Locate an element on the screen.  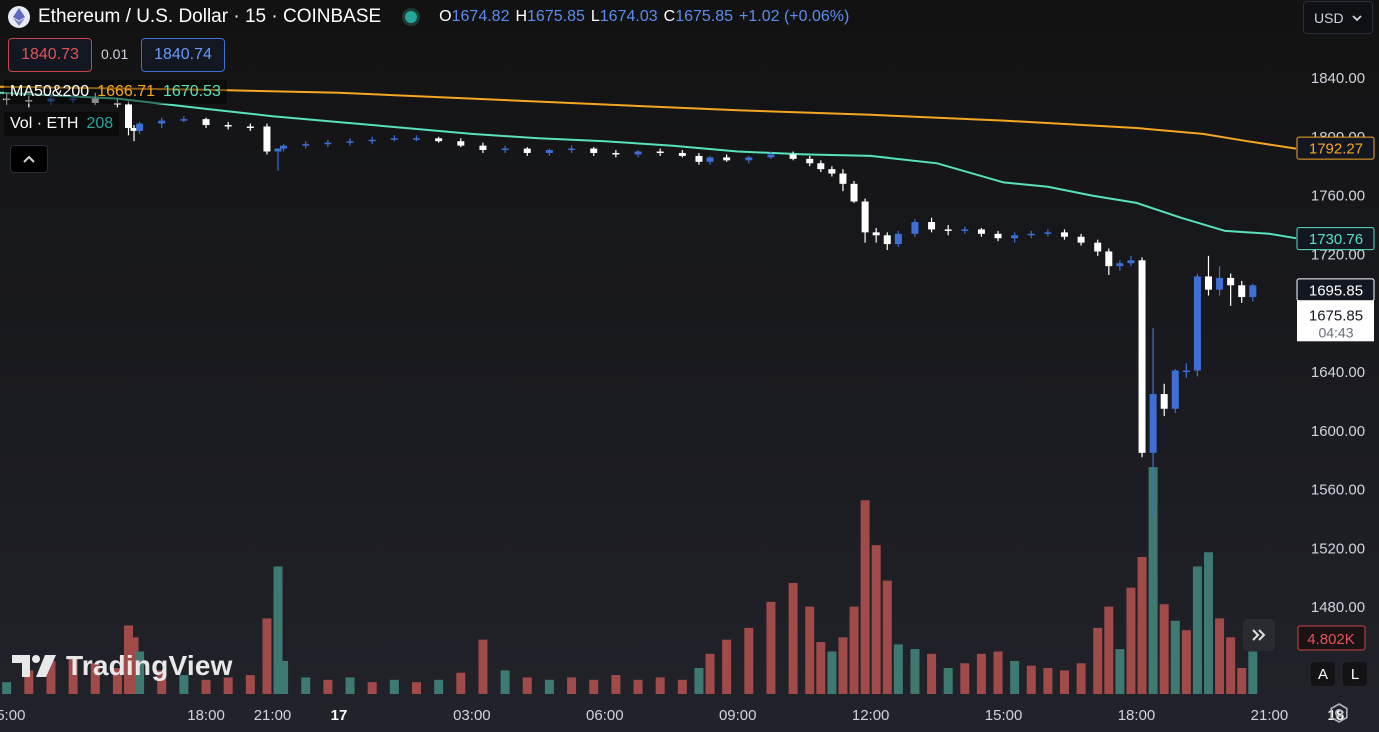
tradingview-logo: TradingView is located at coordinates (122, 666).